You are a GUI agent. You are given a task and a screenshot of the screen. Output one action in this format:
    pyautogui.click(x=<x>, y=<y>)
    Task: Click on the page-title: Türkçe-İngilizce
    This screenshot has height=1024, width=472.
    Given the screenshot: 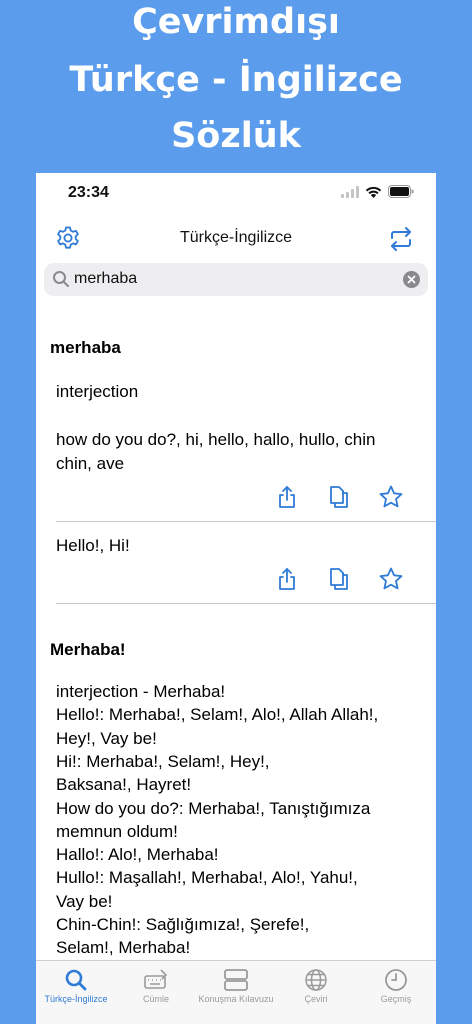 What is the action you would take?
    pyautogui.click(x=236, y=237)
    